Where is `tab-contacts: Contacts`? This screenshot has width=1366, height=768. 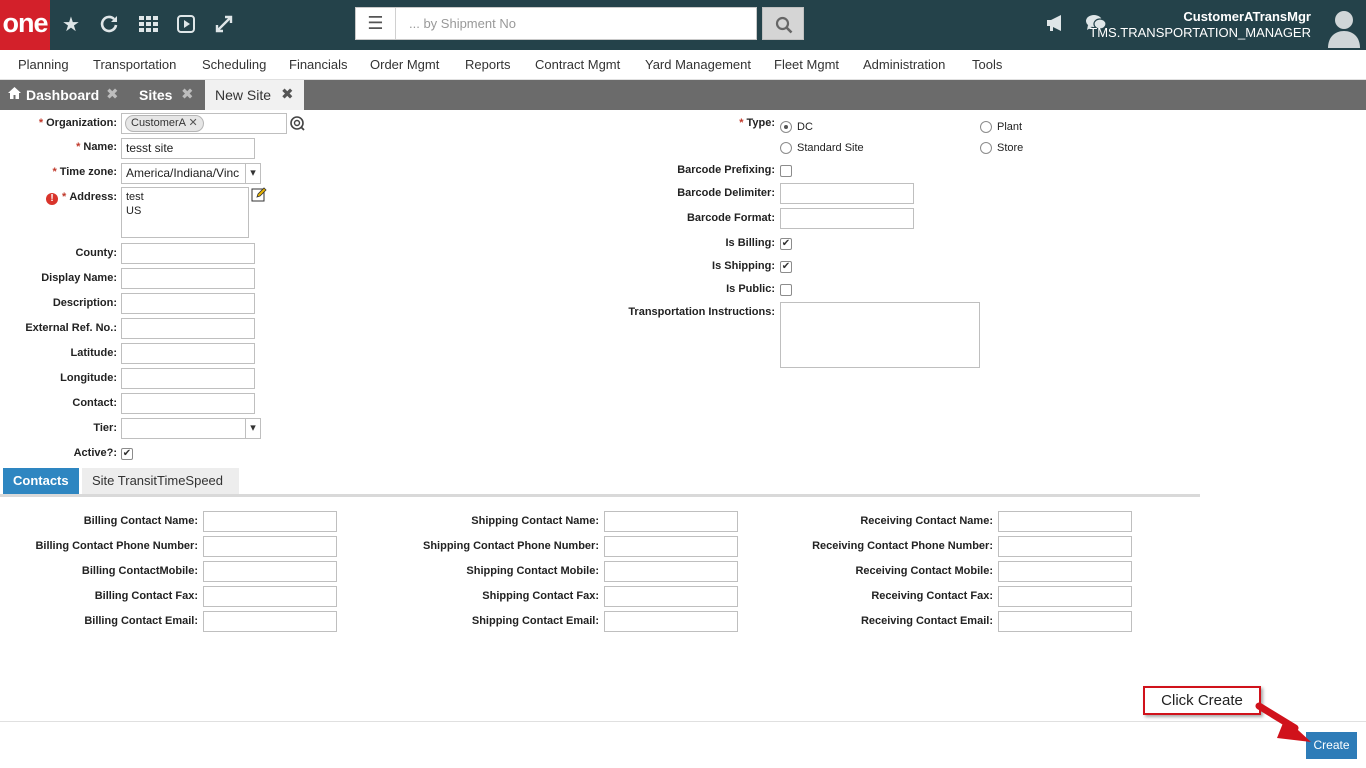
tab-contacts: Contacts is located at coordinates (41, 481).